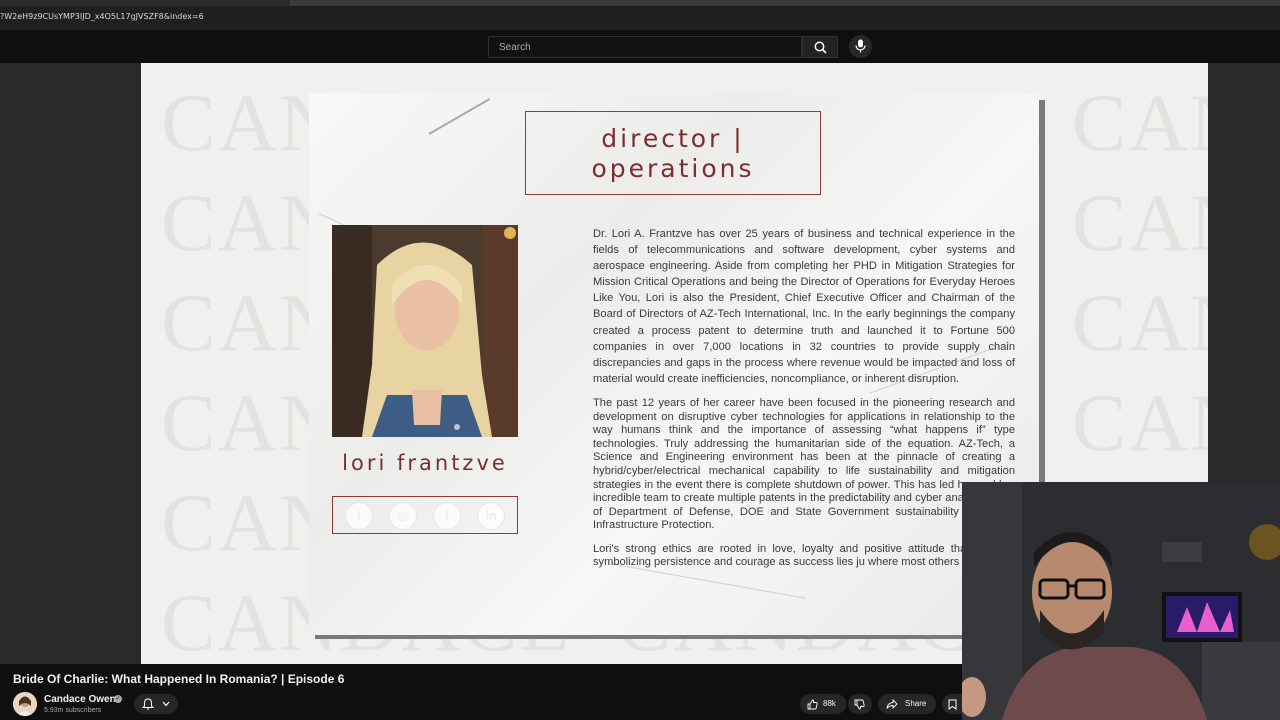 The height and width of the screenshot is (720, 1280). Describe the element at coordinates (829, 703) in the screenshot. I see `like-count: 88k` at that location.